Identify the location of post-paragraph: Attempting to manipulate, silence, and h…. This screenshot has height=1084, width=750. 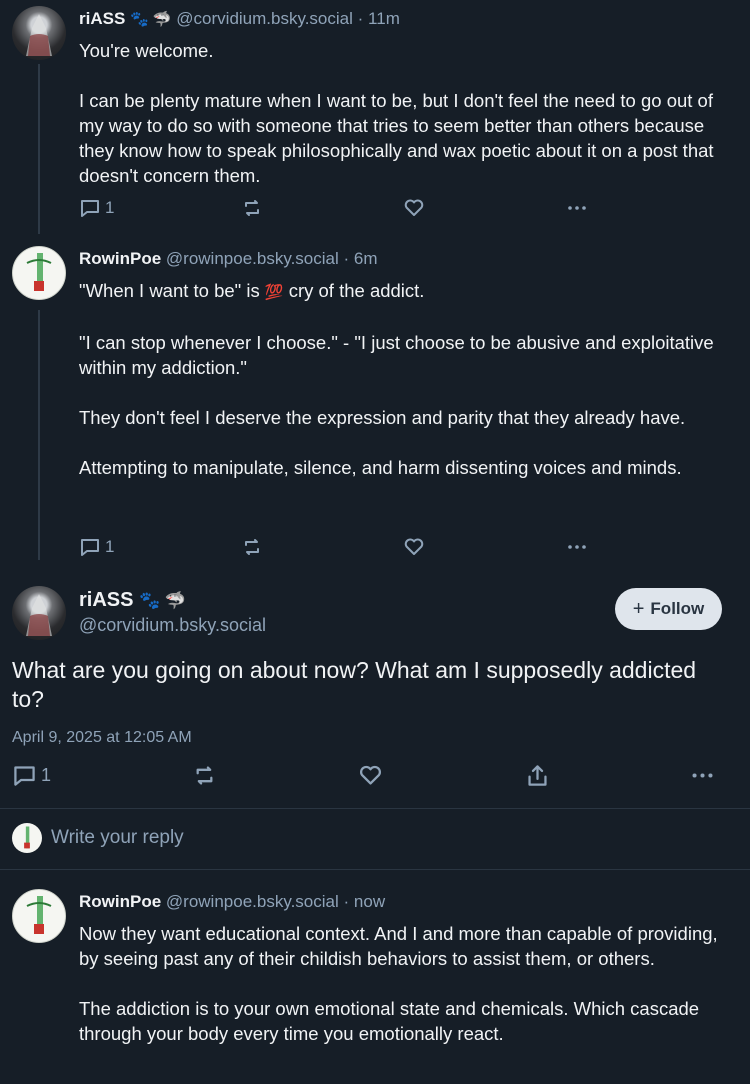
(380, 467).